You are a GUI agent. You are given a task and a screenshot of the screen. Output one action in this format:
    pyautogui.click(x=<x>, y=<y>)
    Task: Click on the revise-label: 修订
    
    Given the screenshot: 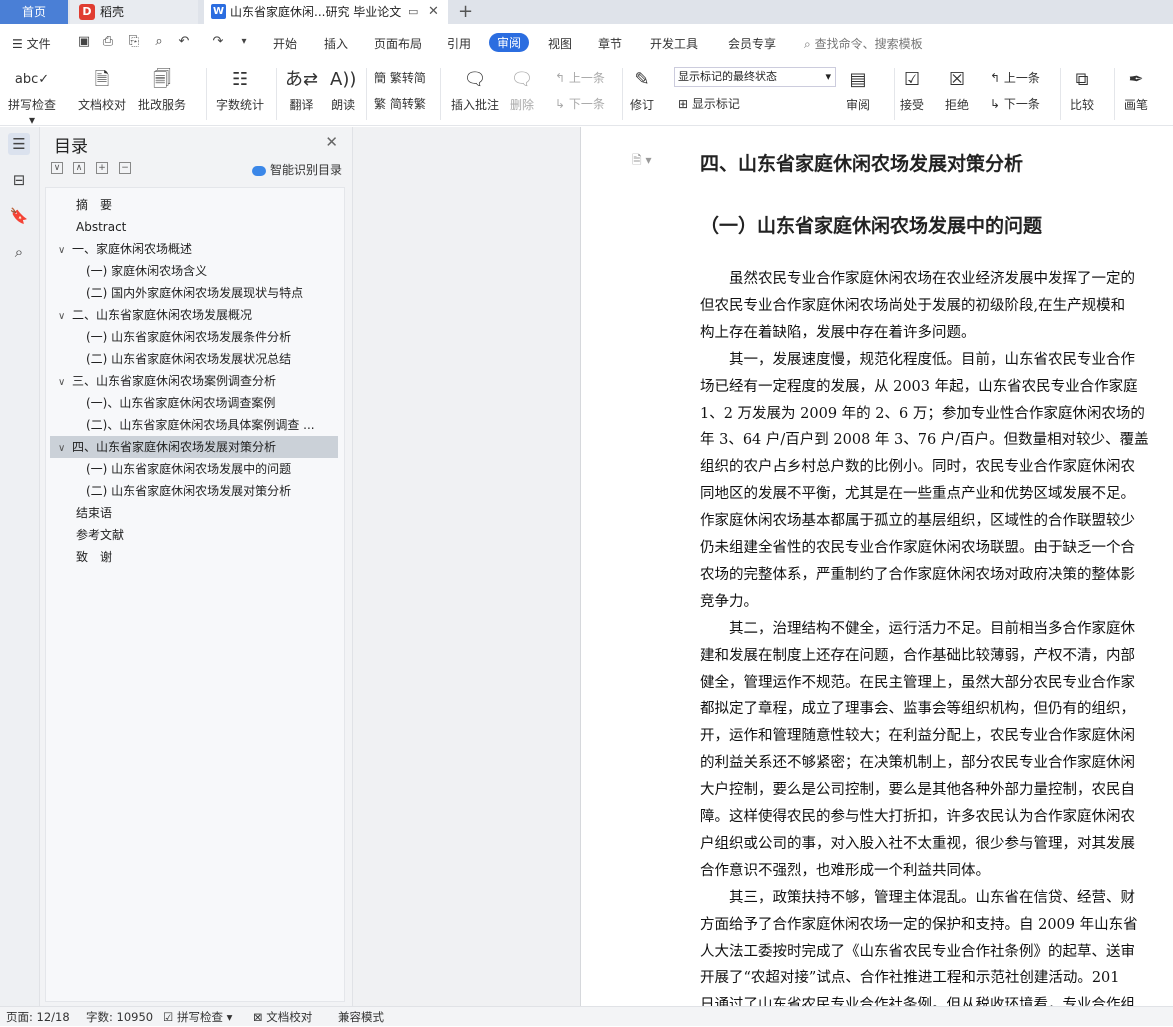 What is the action you would take?
    pyautogui.click(x=642, y=105)
    